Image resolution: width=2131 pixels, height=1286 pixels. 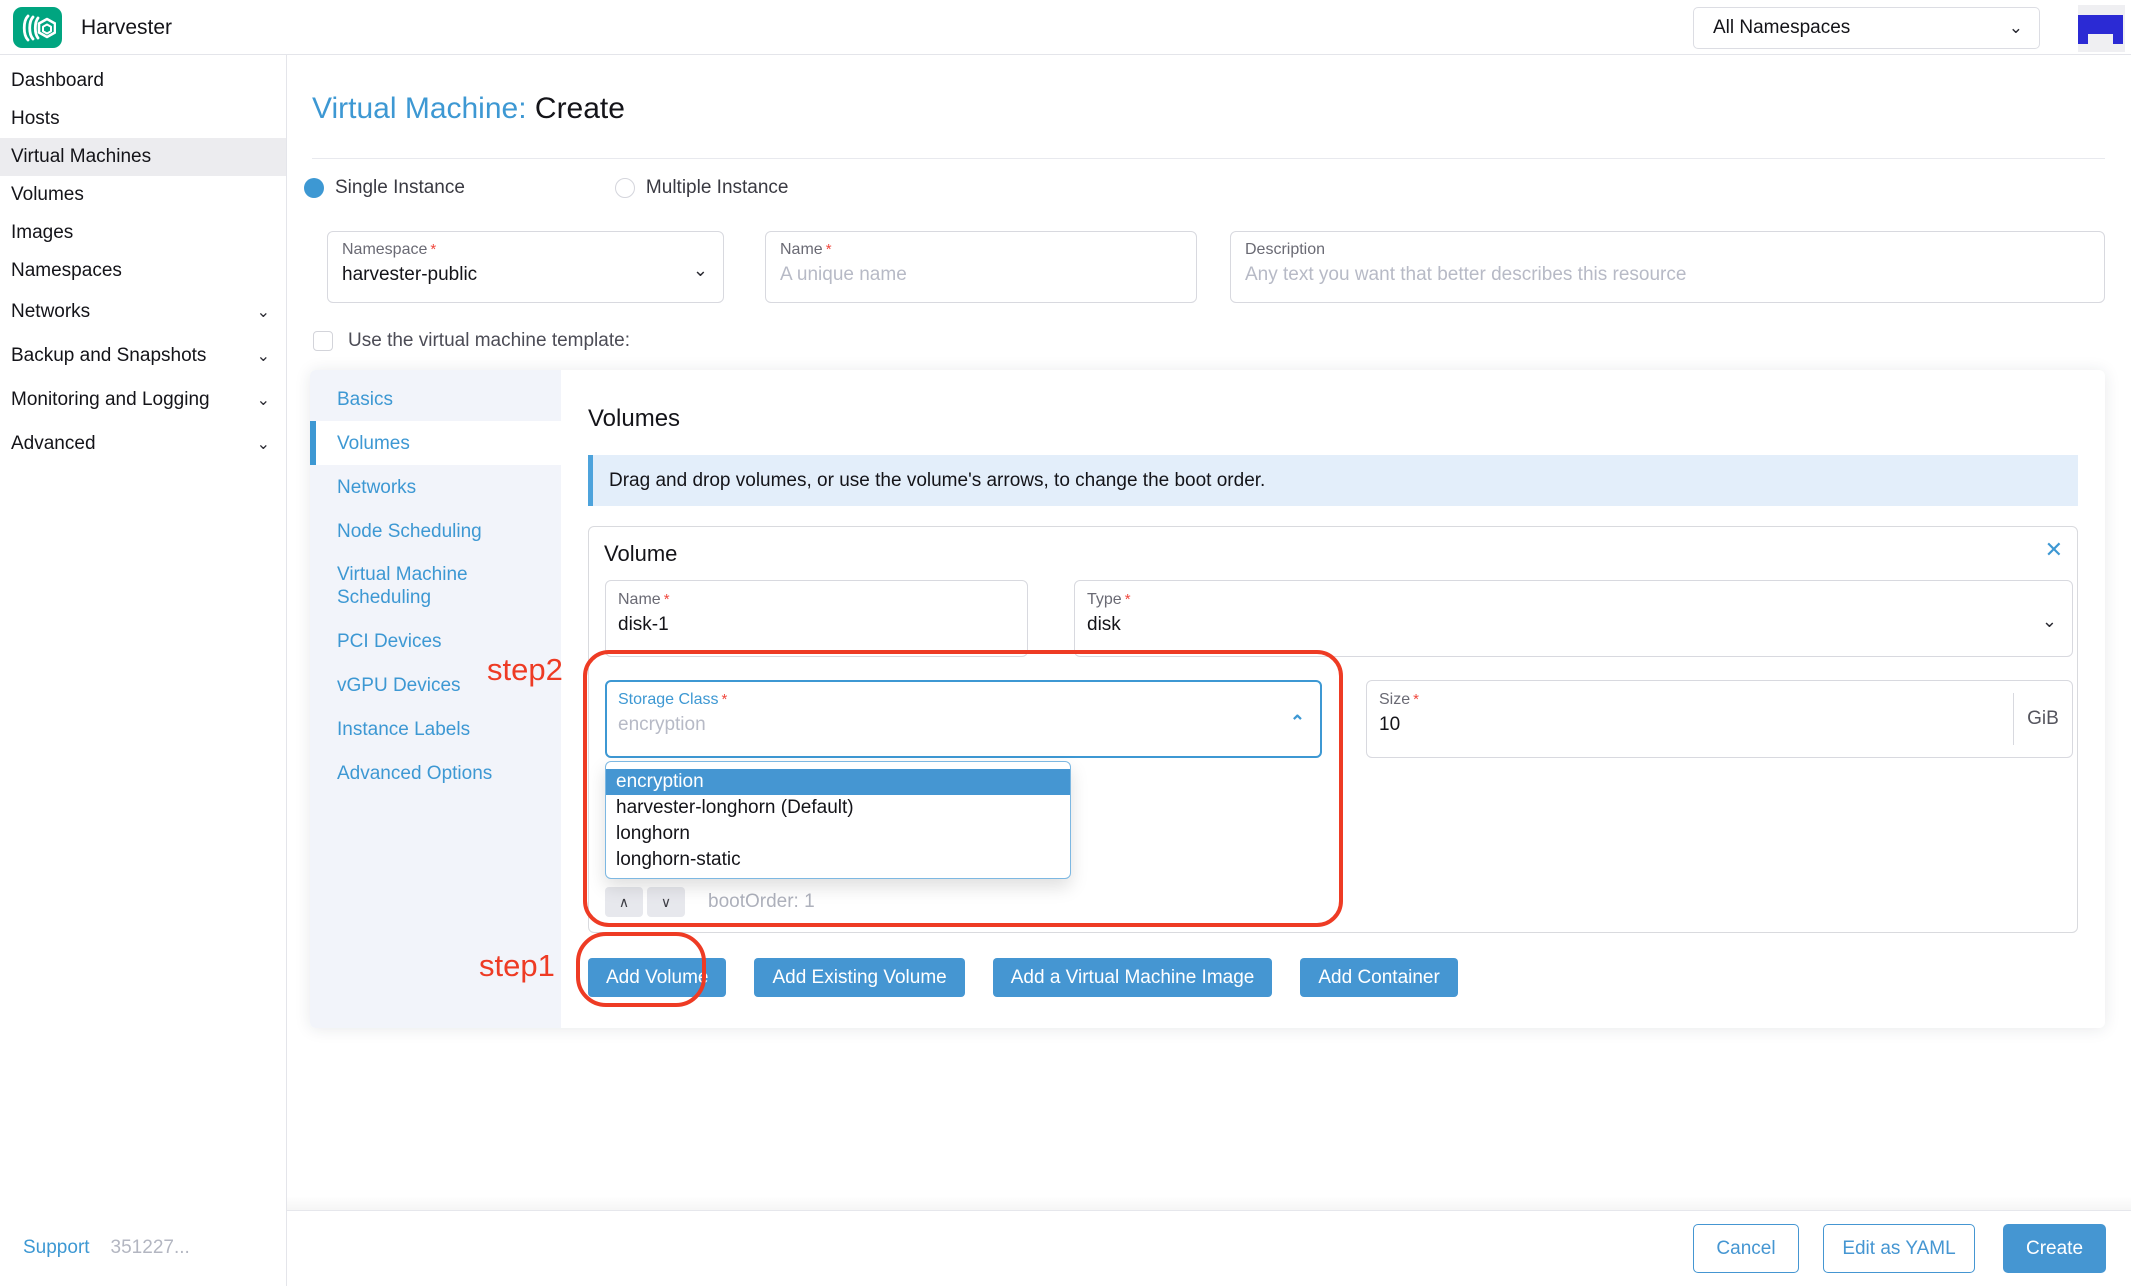 What do you see at coordinates (2101, 28) in the screenshot?
I see `user-avatar` at bounding box center [2101, 28].